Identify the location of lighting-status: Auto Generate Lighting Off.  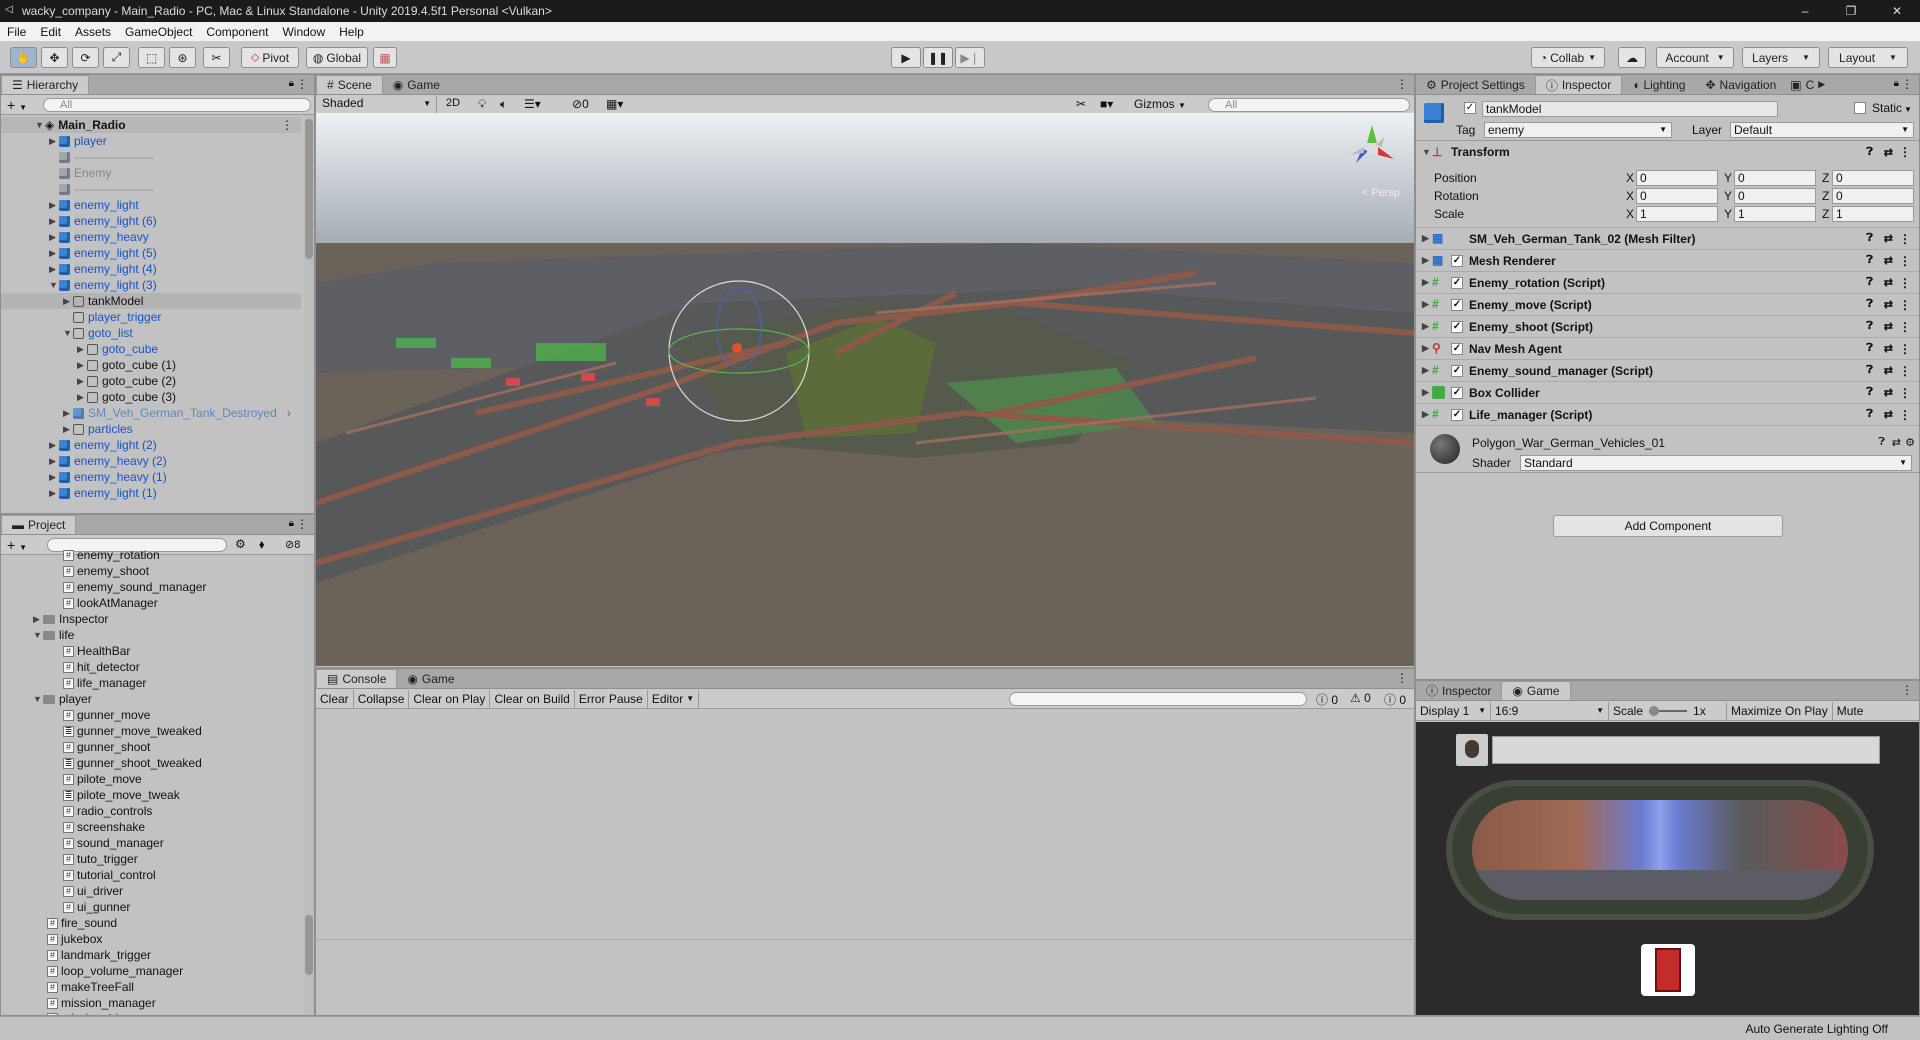
(1816, 1029).